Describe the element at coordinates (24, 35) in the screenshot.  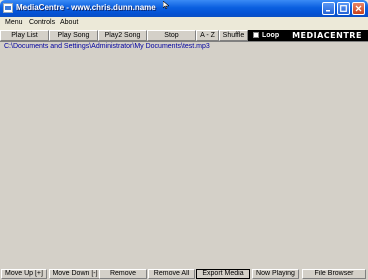
I see `play-list-button: Play List` at that location.